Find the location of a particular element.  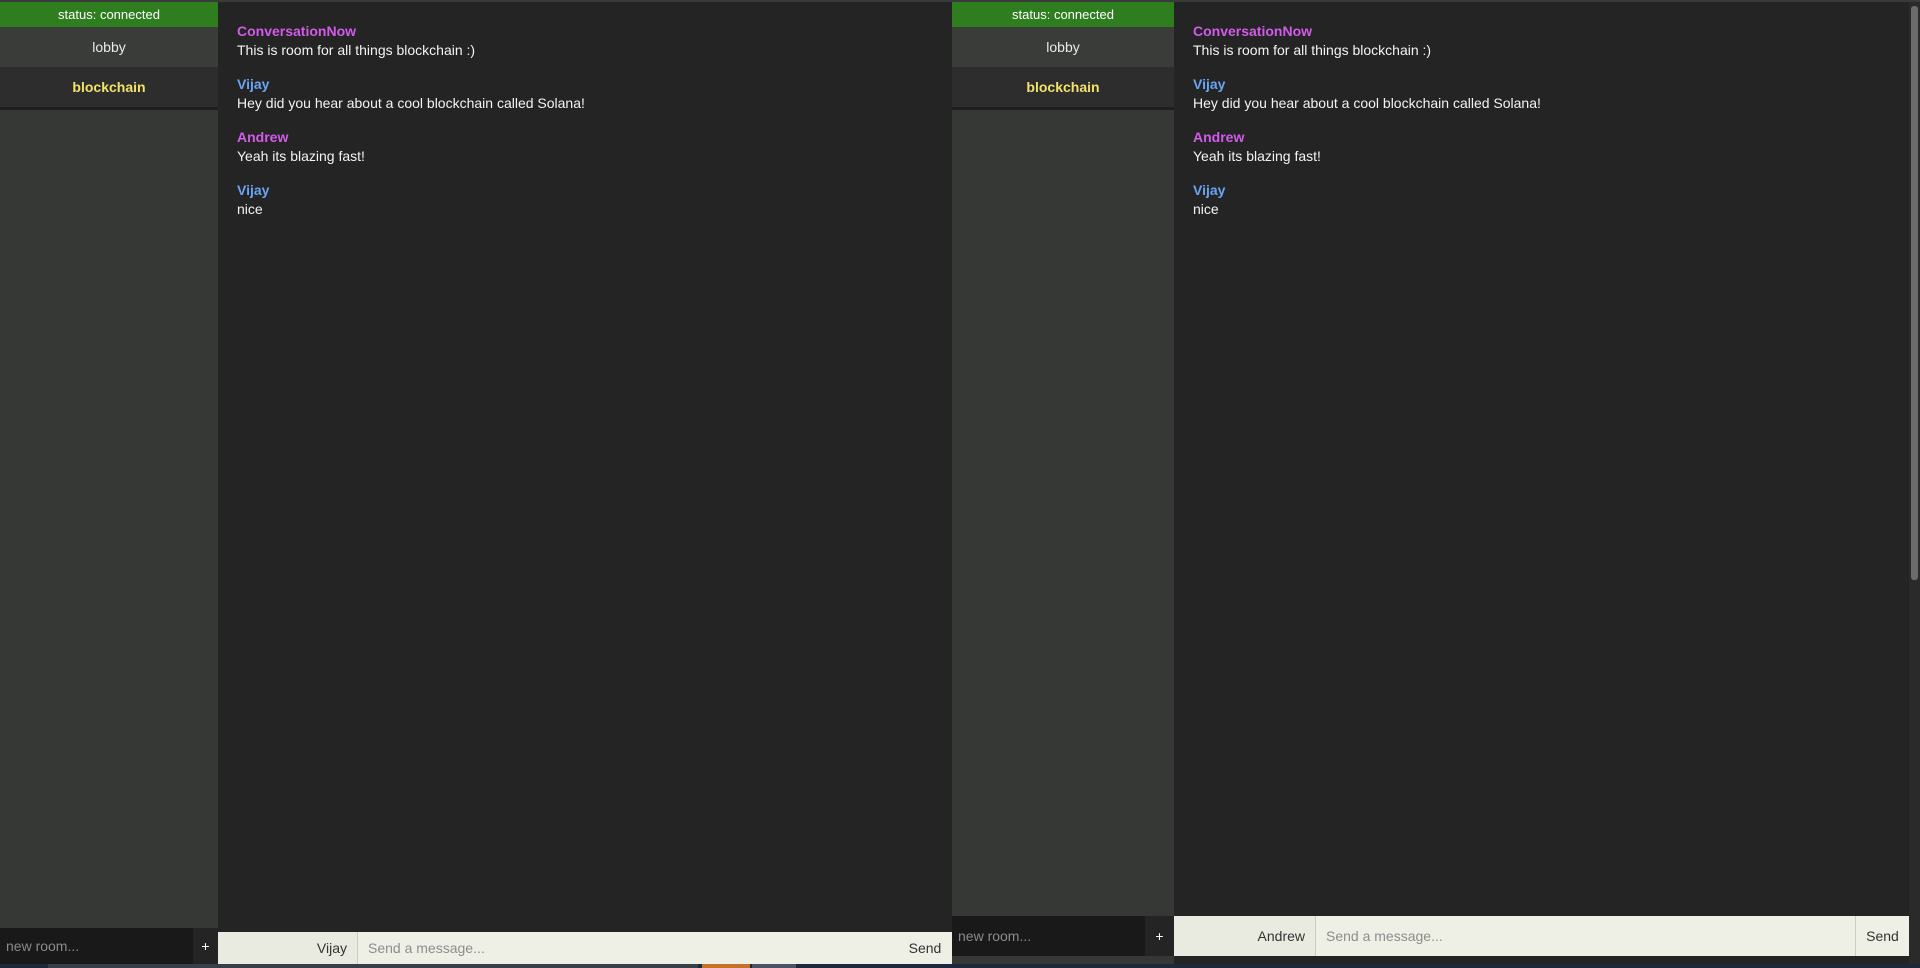

compose-bar: Vijay Send is located at coordinates (585, 948).